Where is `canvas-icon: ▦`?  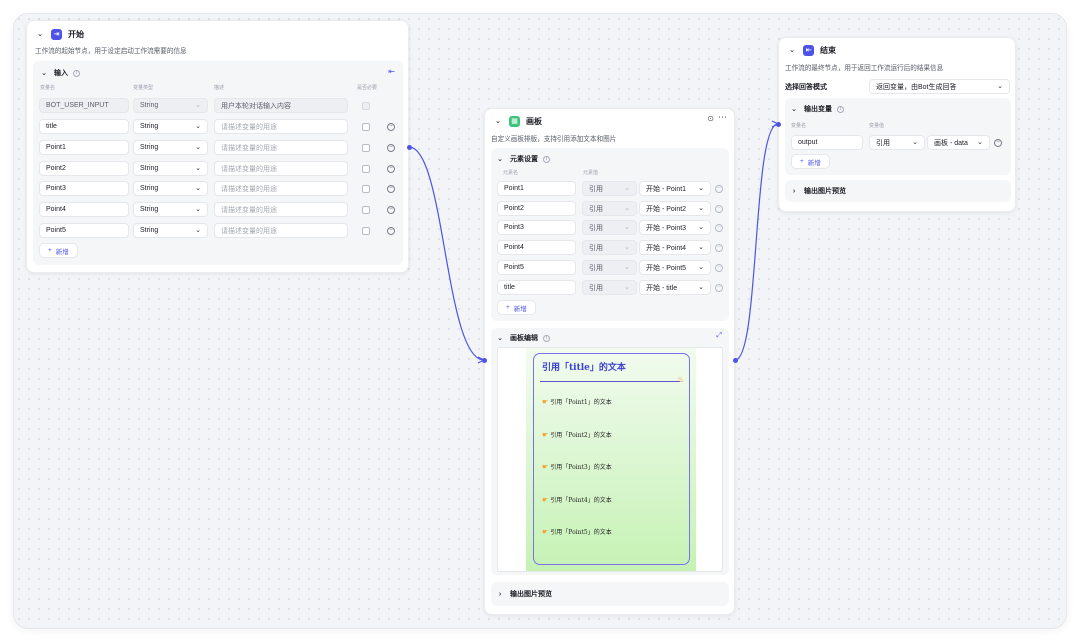 canvas-icon: ▦ is located at coordinates (514, 121).